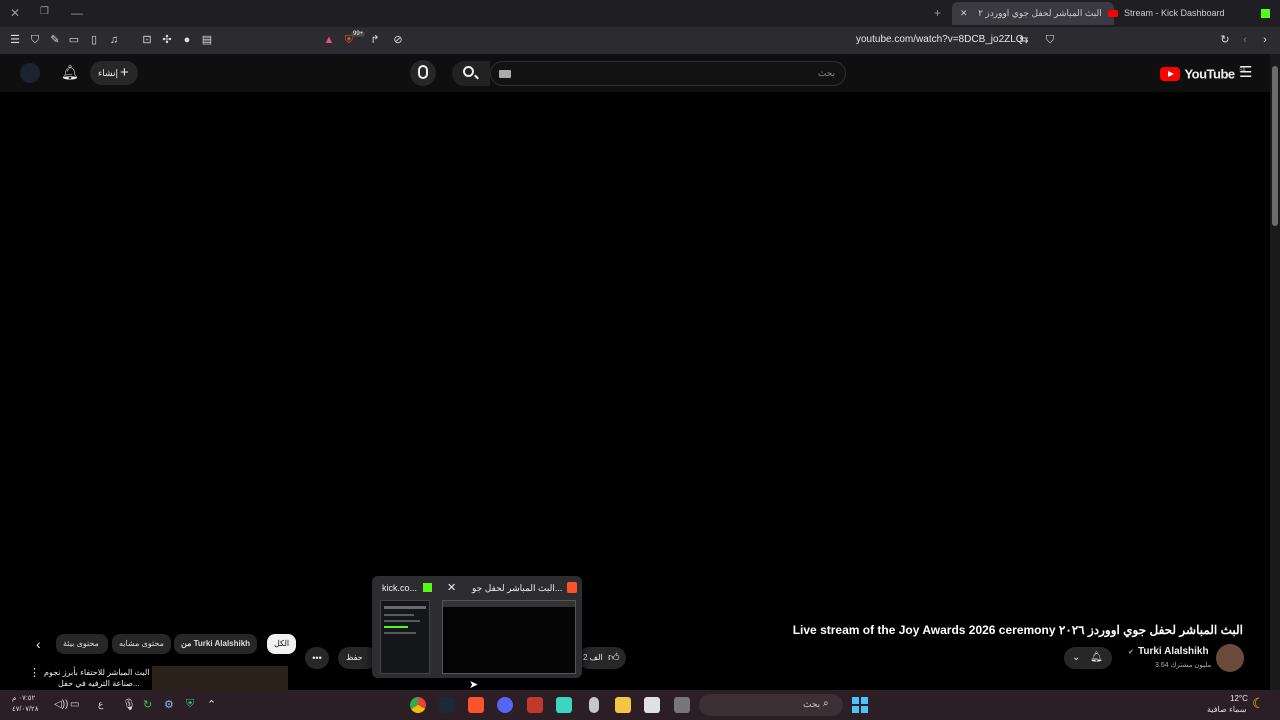 The image size is (1280, 720). What do you see at coordinates (1183, 665) in the screenshot?
I see `subscriber-count: 3.64 مليون مشترك` at bounding box center [1183, 665].